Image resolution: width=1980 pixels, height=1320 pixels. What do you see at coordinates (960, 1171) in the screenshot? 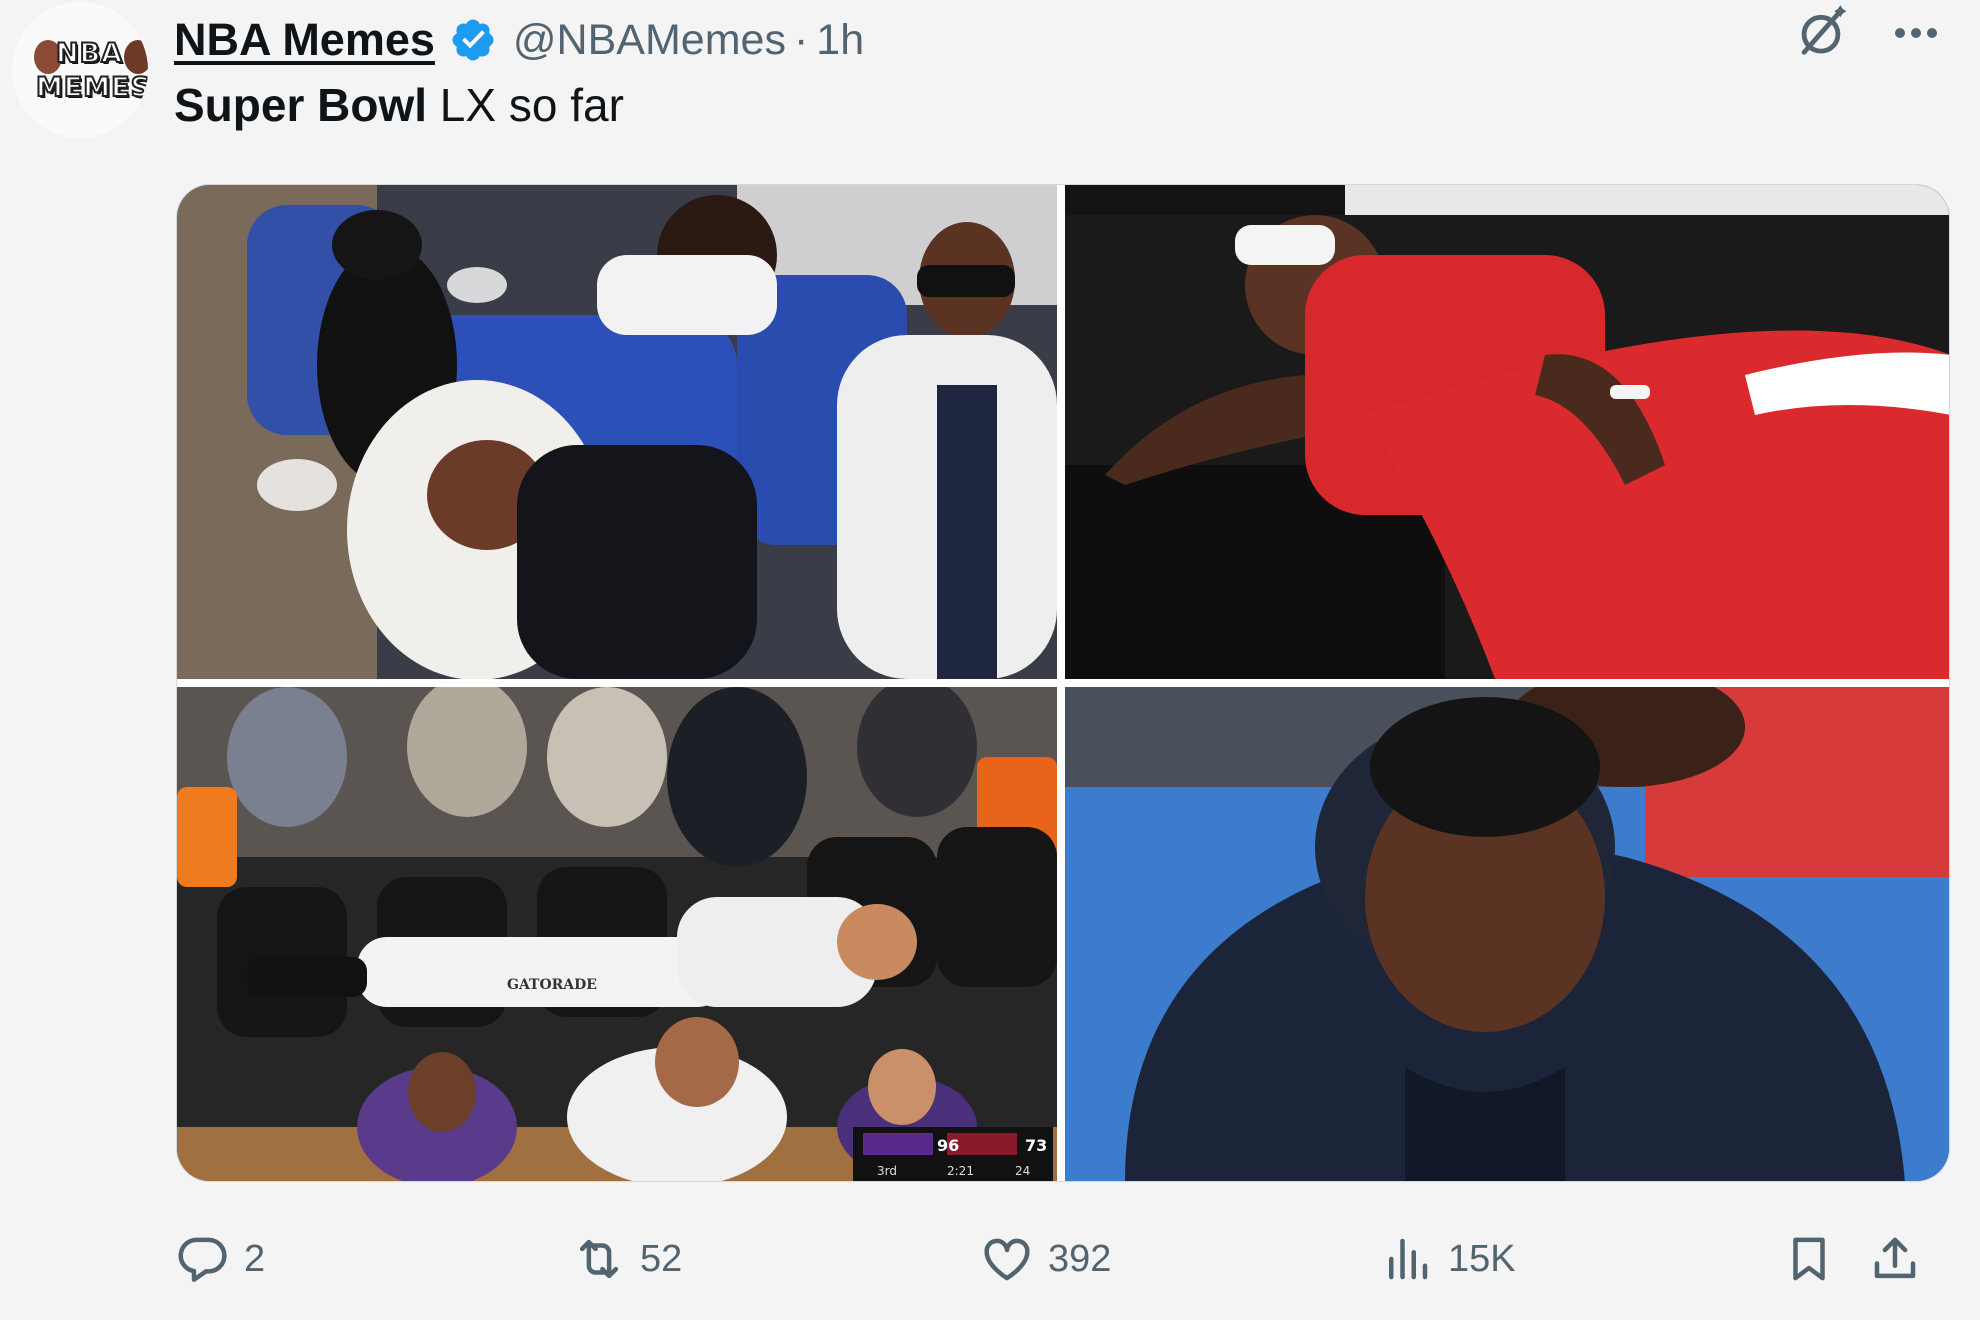
I see `scoreboard-clock: 2:21` at bounding box center [960, 1171].